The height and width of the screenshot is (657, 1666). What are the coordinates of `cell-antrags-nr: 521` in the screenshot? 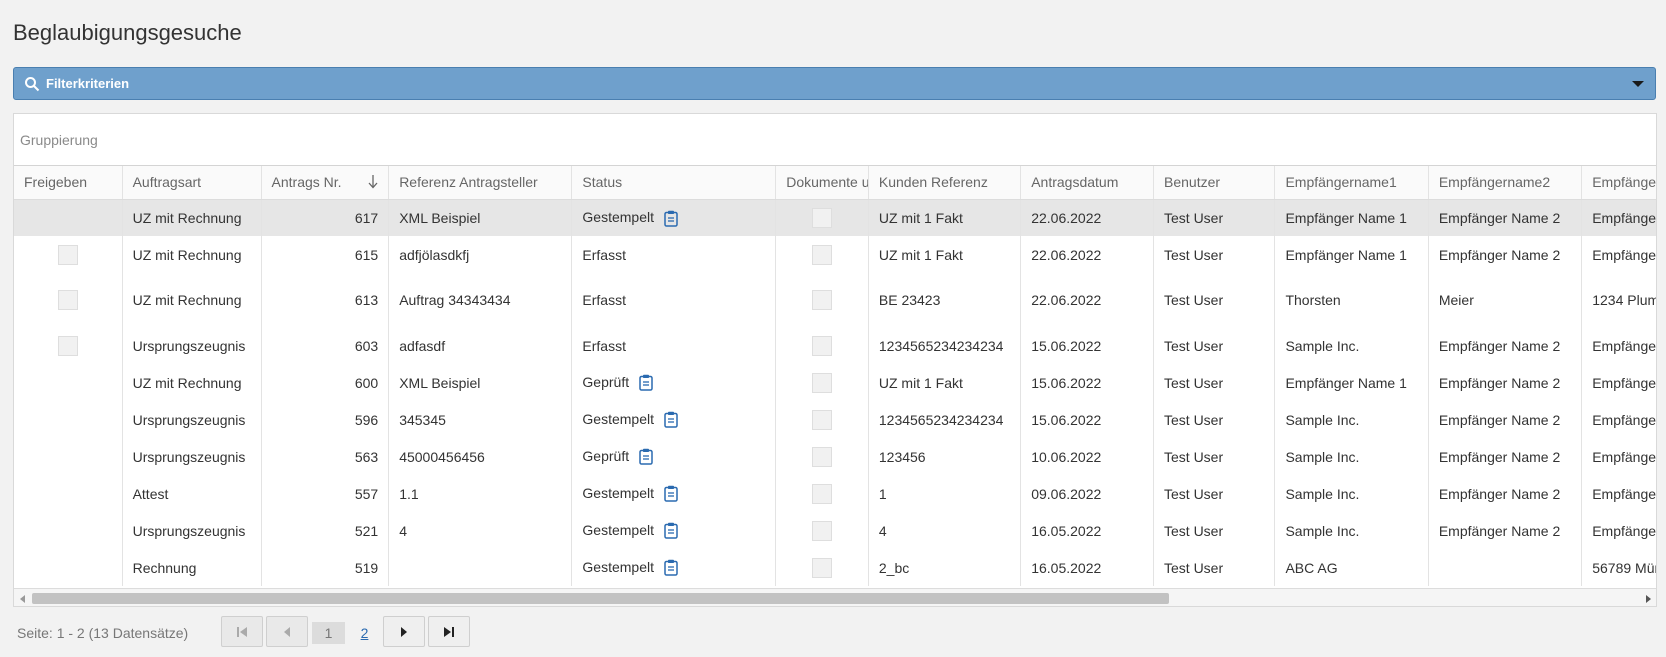 It's located at (325, 530).